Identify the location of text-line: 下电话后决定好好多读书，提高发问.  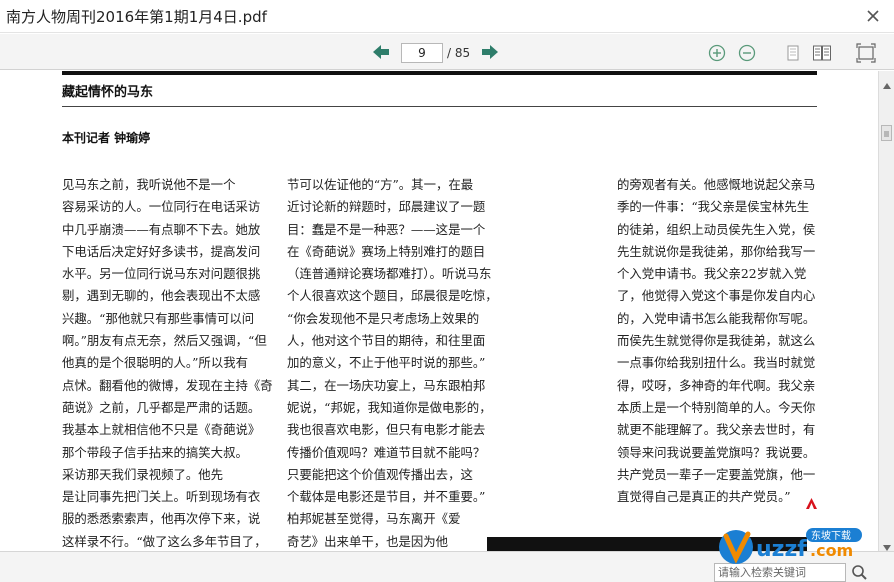
(161, 251).